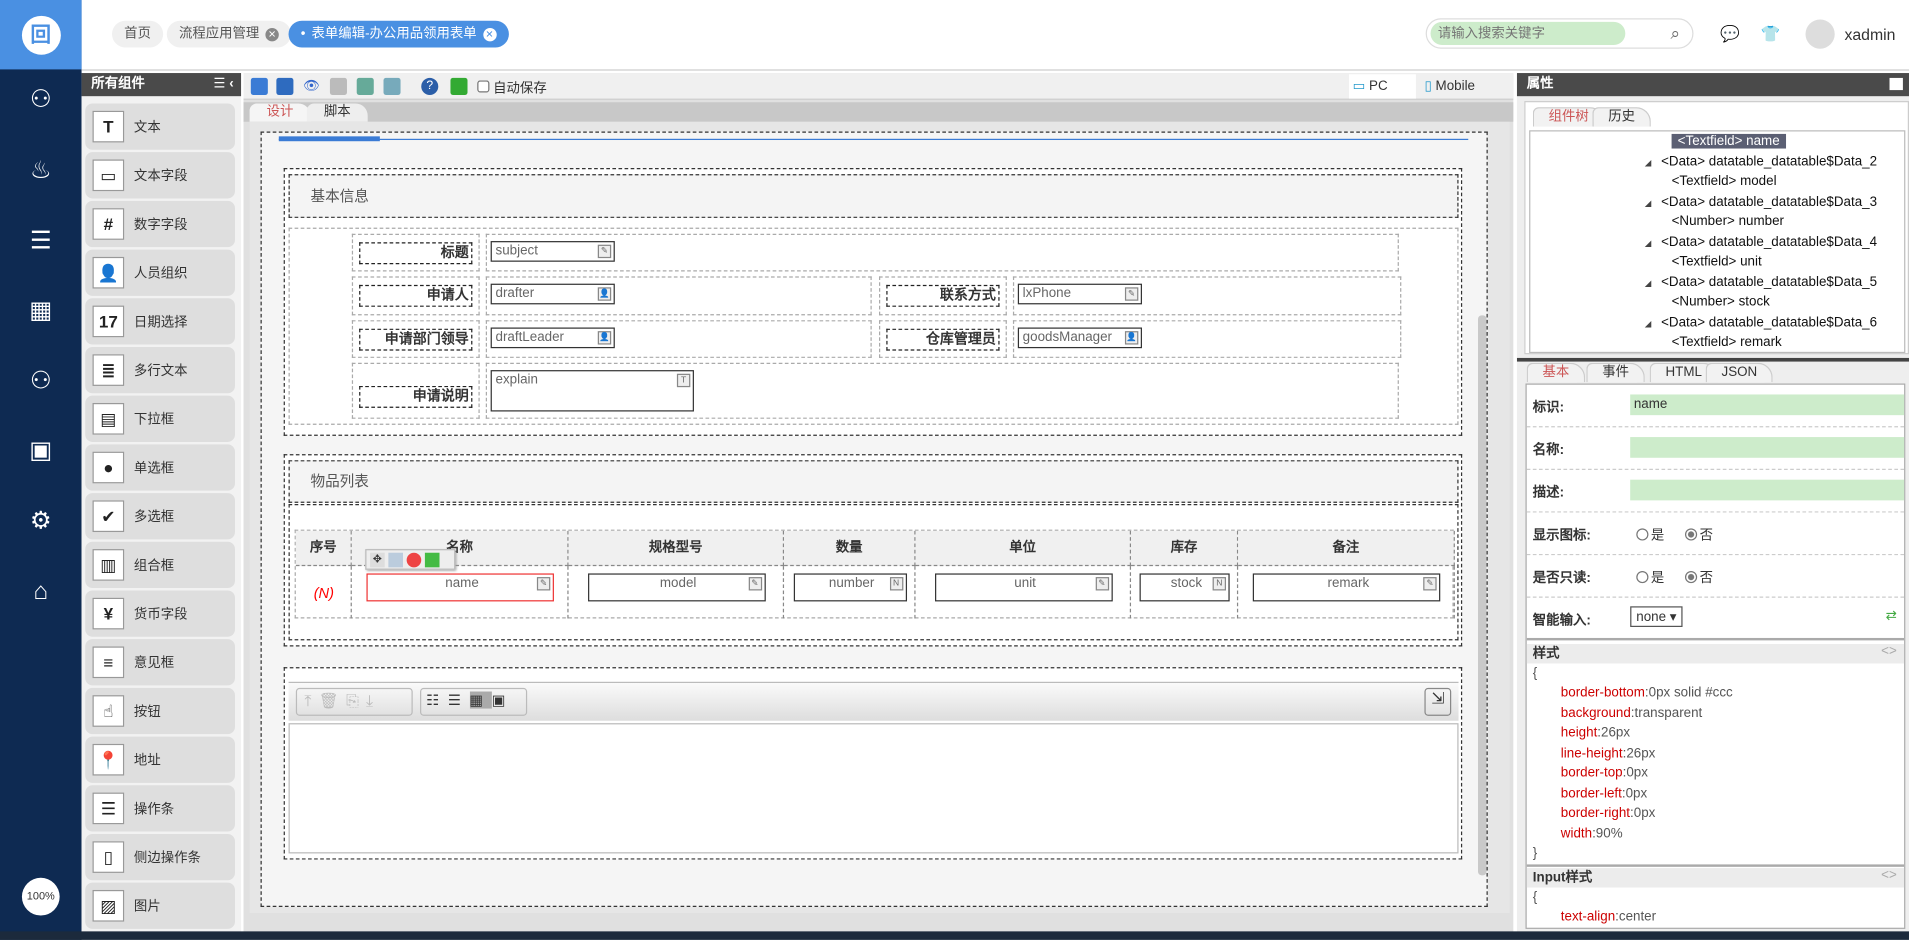 The height and width of the screenshot is (940, 1909). Describe the element at coordinates (1023, 587) in the screenshot. I see `cell-input-unit: unit ✎` at that location.